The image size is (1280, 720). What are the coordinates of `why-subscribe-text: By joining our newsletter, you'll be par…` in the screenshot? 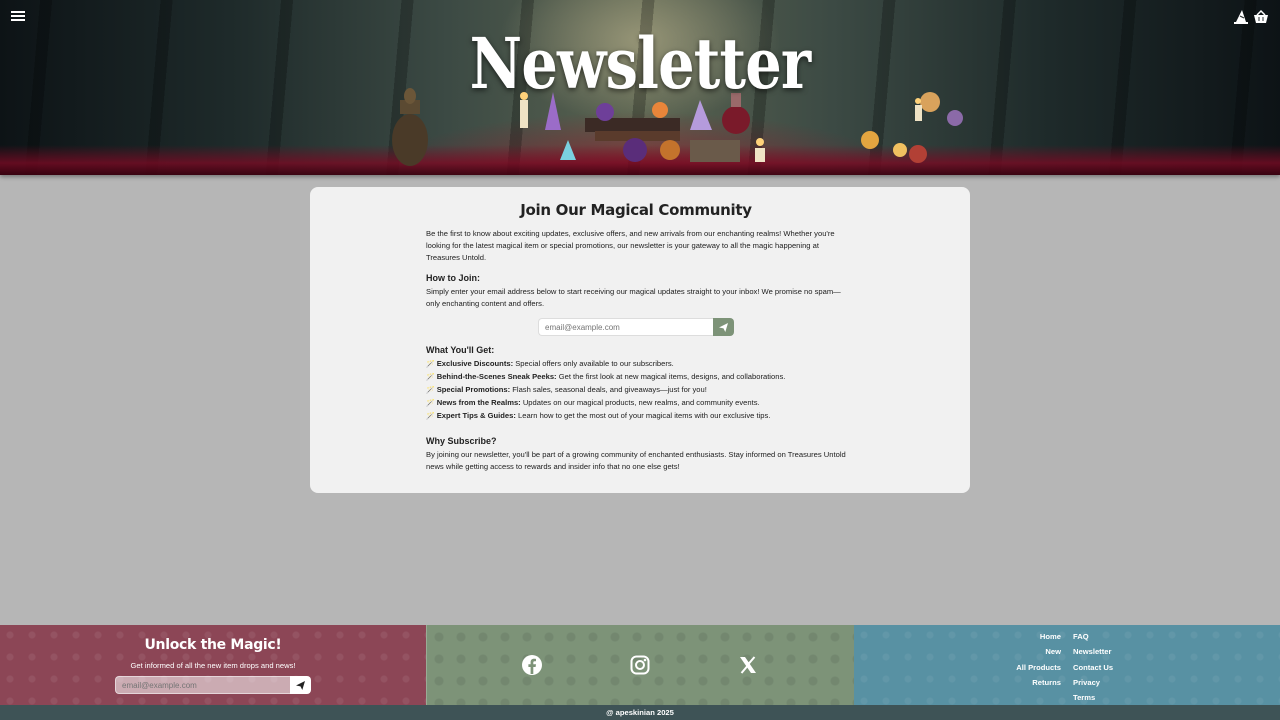 It's located at (636, 460).